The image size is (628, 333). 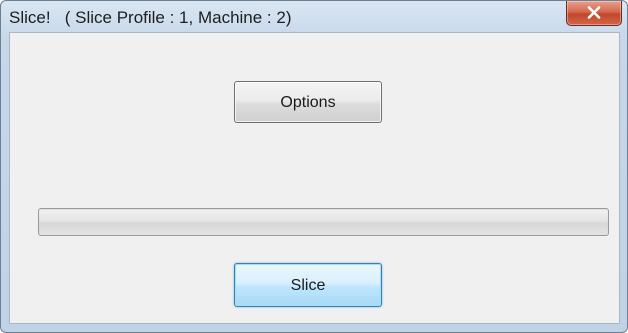 What do you see at coordinates (150, 17) in the screenshot?
I see `window-title: Slice! ( Slice Profile : 1, Machine : 2)` at bounding box center [150, 17].